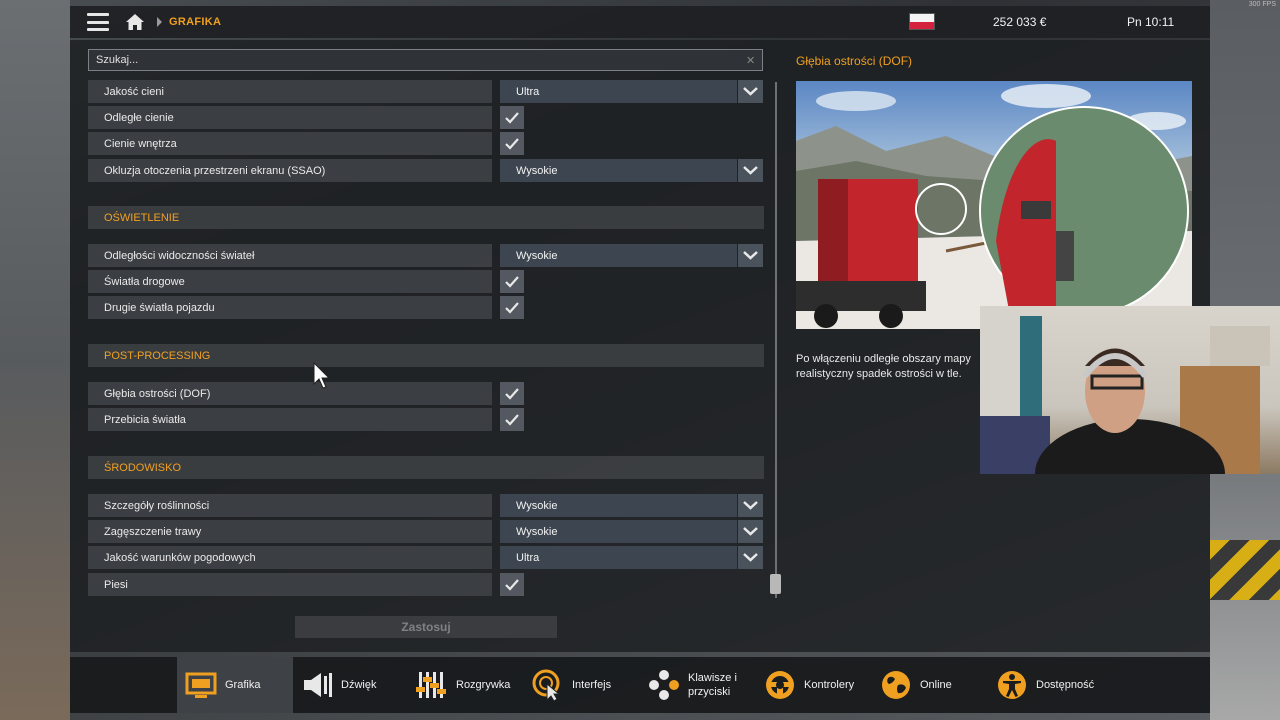  Describe the element at coordinates (1151, 22) in the screenshot. I see `clock-display: Pn 10:11` at that location.